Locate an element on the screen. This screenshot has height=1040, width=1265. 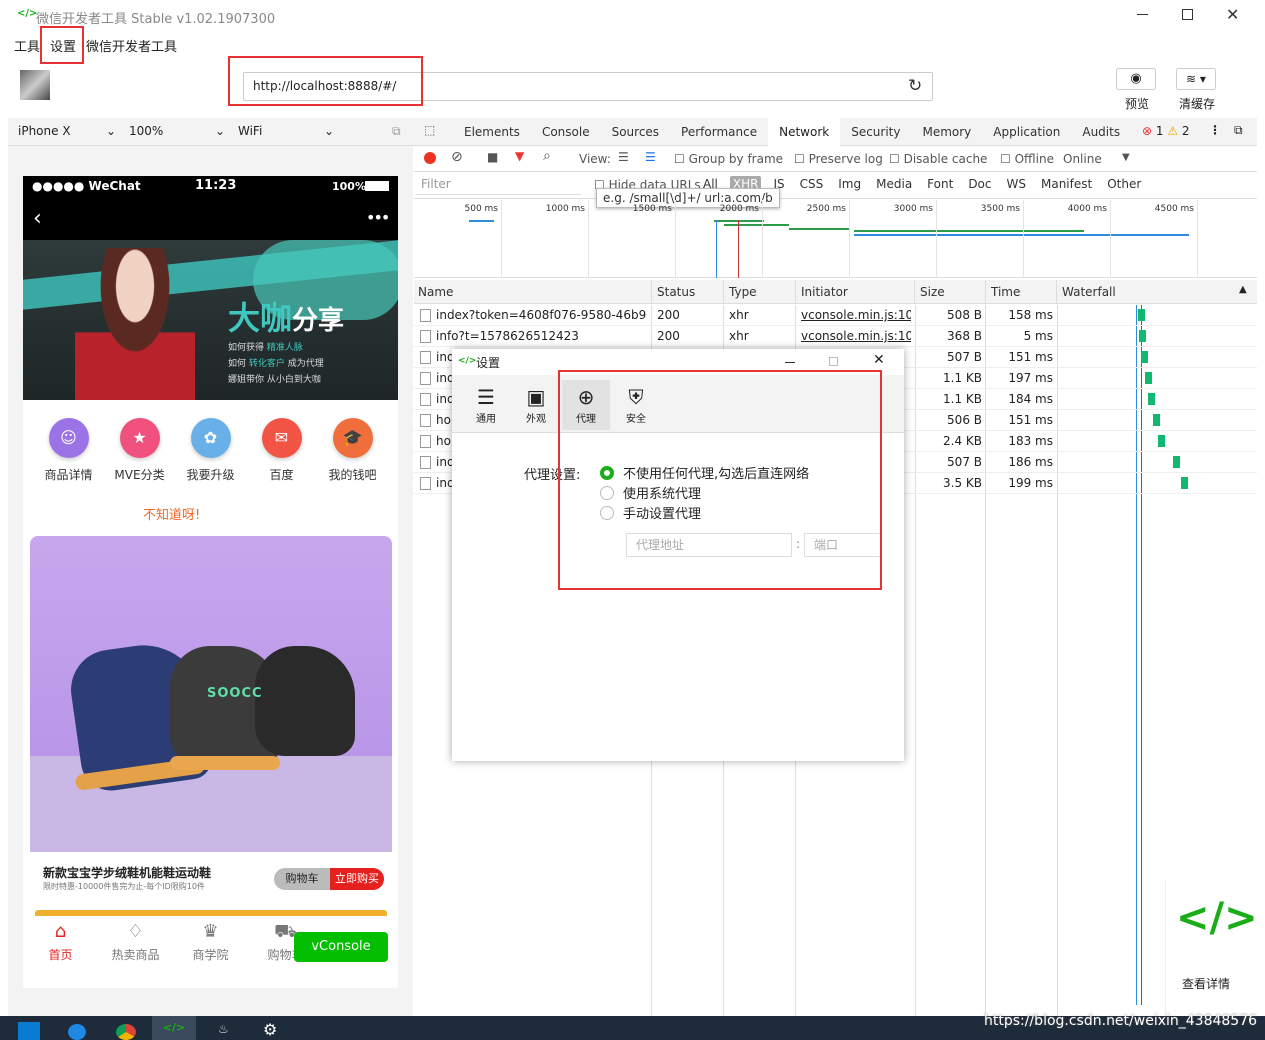
clear-icon: ⊘ is located at coordinates (457, 157).